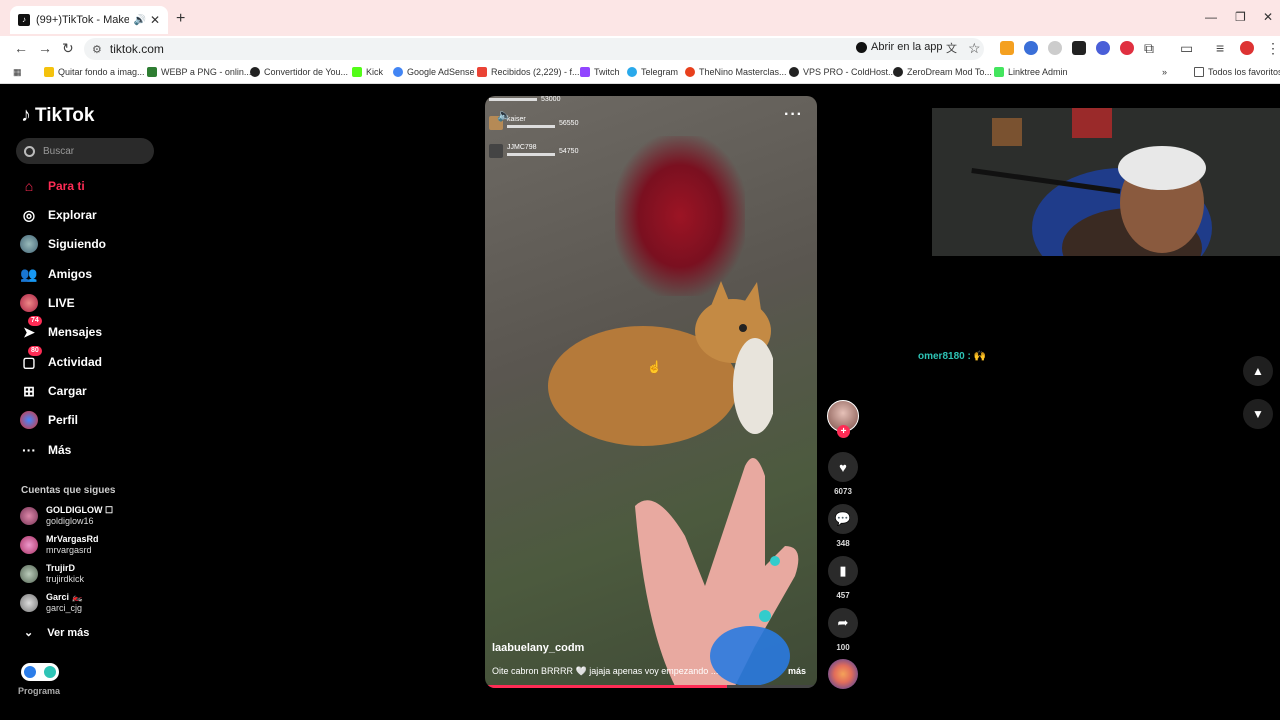  I want to click on bookmark-star-icon: ☆, so click(974, 48).